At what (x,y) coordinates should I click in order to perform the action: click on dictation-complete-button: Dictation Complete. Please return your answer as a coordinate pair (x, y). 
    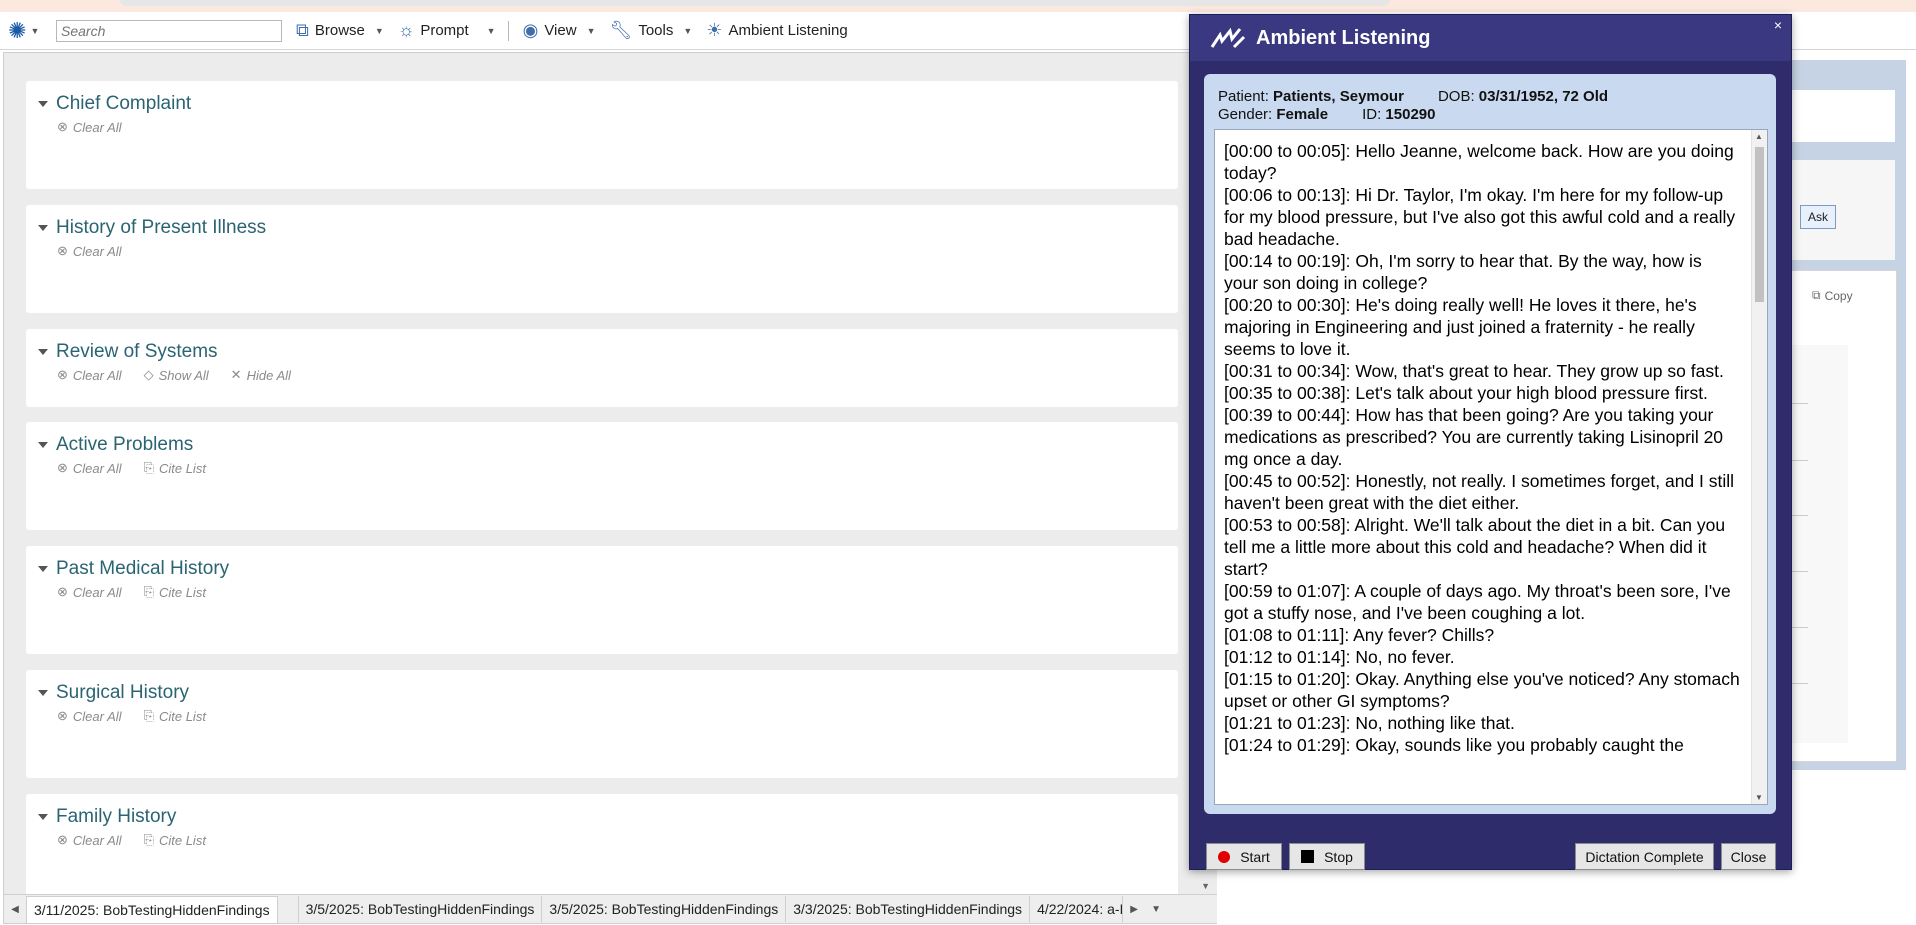
    Looking at the image, I should click on (1644, 856).